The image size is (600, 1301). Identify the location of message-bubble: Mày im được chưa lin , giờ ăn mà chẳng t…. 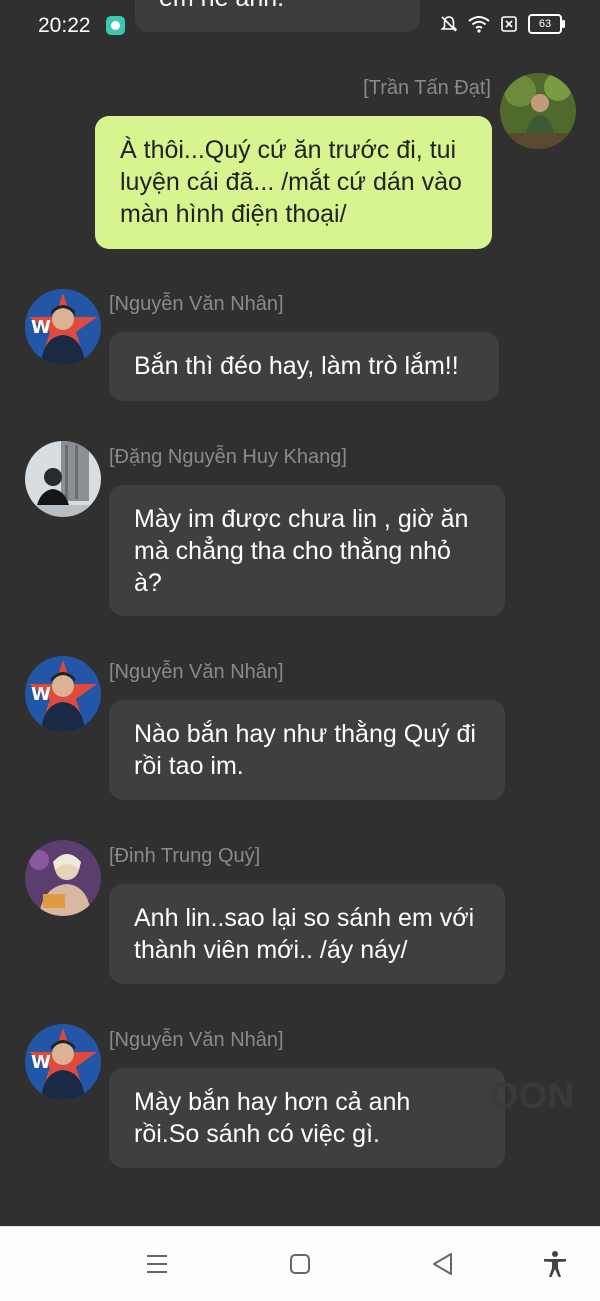
(307, 550).